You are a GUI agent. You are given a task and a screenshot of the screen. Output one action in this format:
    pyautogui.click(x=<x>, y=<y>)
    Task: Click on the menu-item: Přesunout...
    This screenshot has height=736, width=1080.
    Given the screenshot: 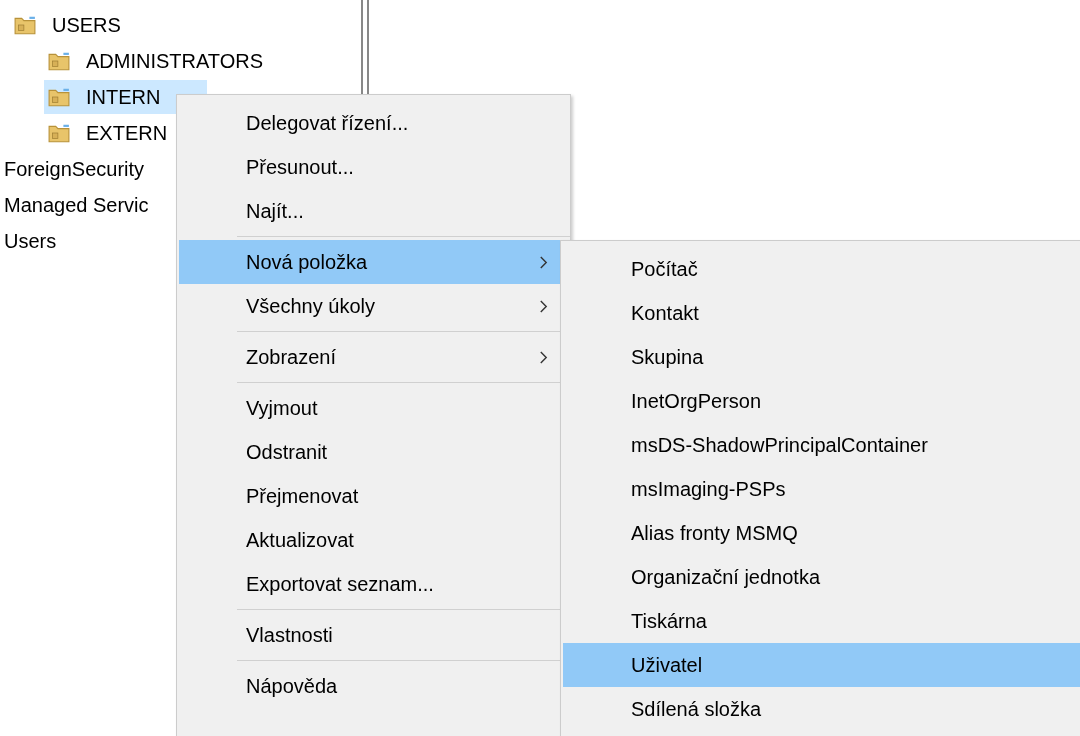 What is the action you would take?
    pyautogui.click(x=373, y=167)
    